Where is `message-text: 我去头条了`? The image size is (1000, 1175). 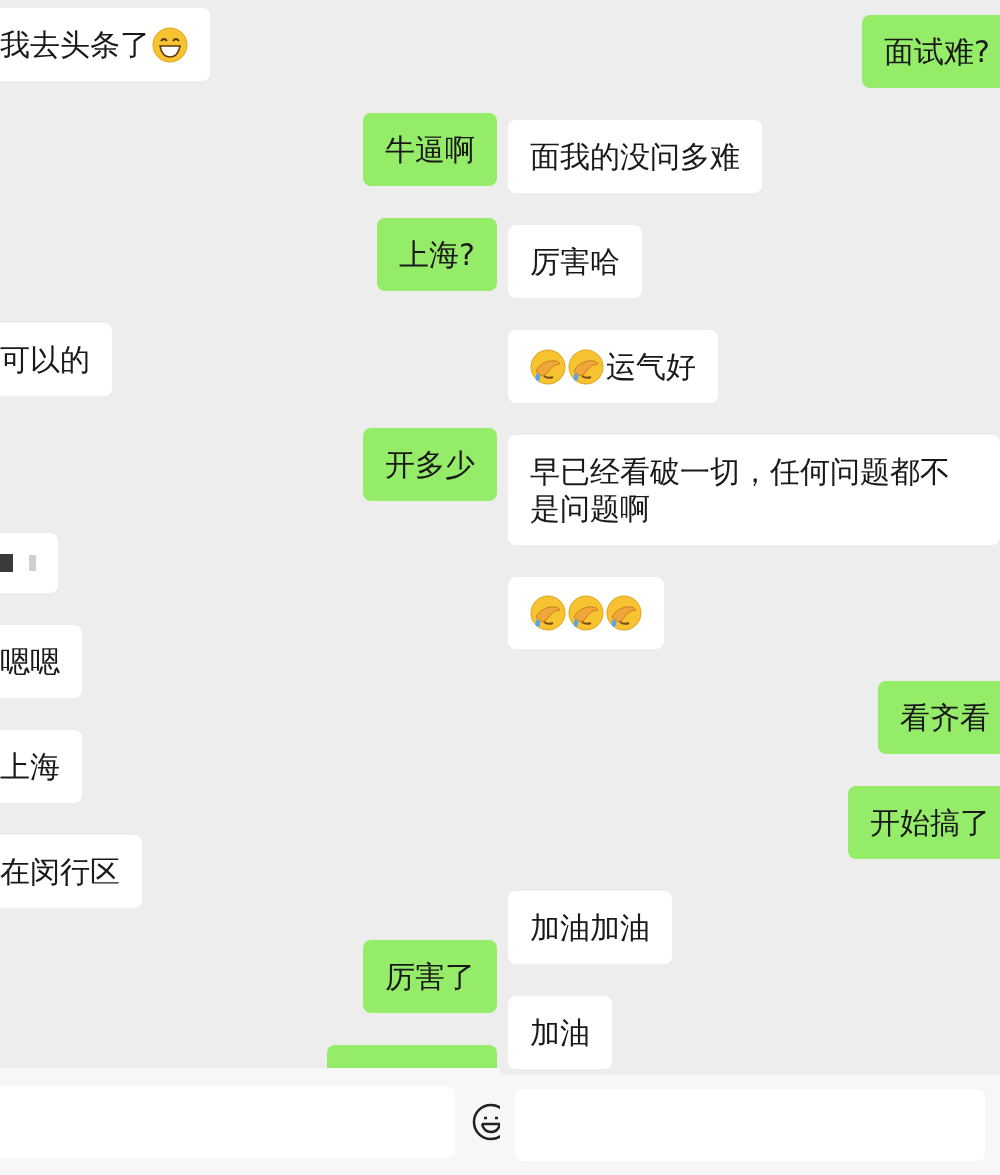 message-text: 我去头条了 is located at coordinates (75, 44).